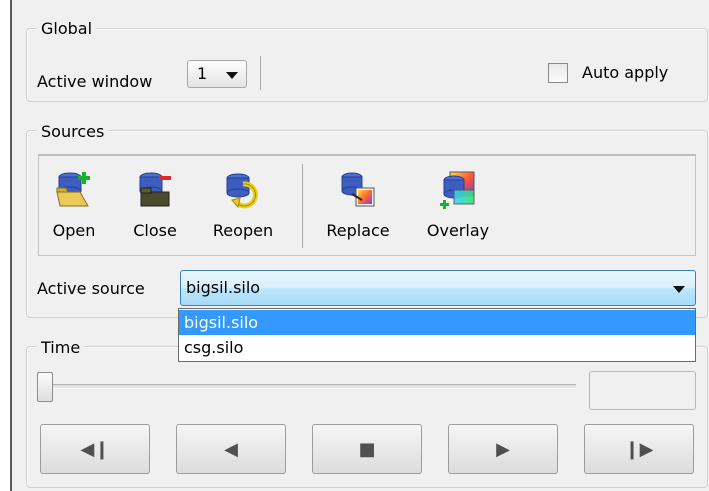 This screenshot has width=709, height=491. Describe the element at coordinates (155, 230) in the screenshot. I see `close-label: Close` at that location.